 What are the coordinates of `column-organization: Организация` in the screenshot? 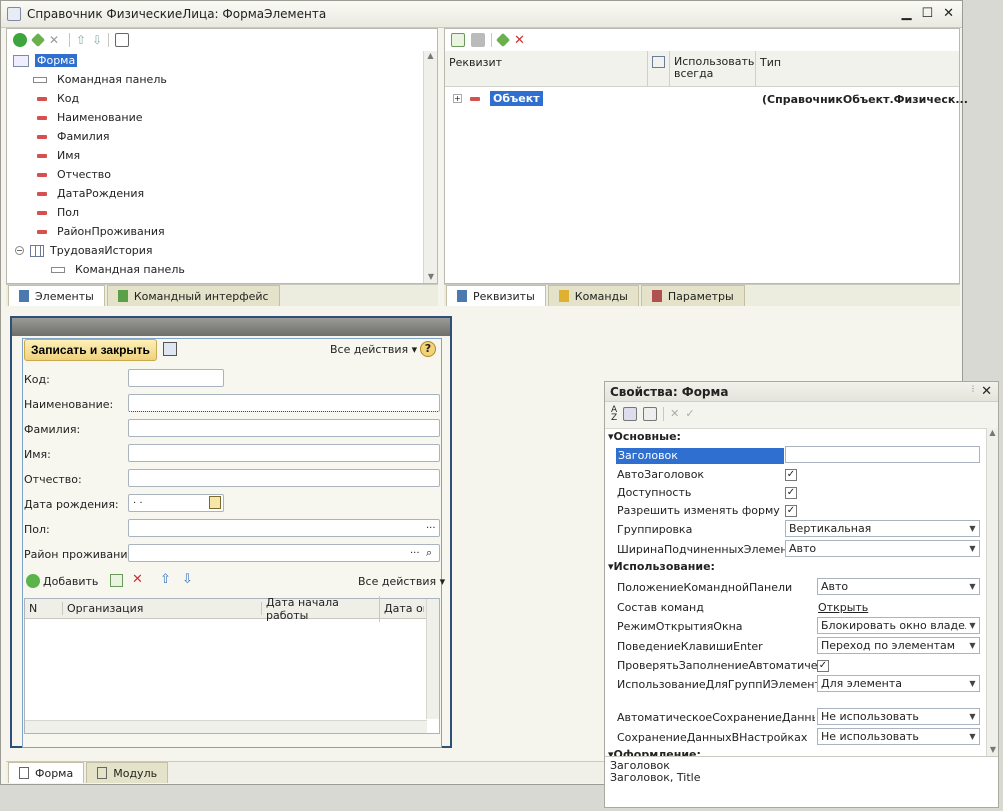 It's located at (162, 608).